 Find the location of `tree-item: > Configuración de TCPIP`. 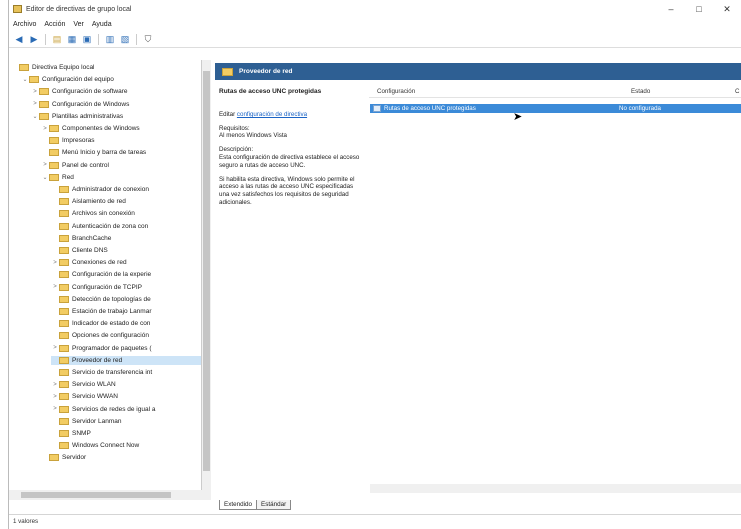

tree-item: > Configuración de TCPIP is located at coordinates (126, 287).